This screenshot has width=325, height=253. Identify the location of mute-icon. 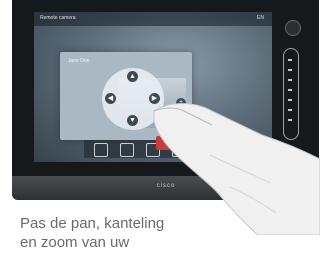
(293, 28).